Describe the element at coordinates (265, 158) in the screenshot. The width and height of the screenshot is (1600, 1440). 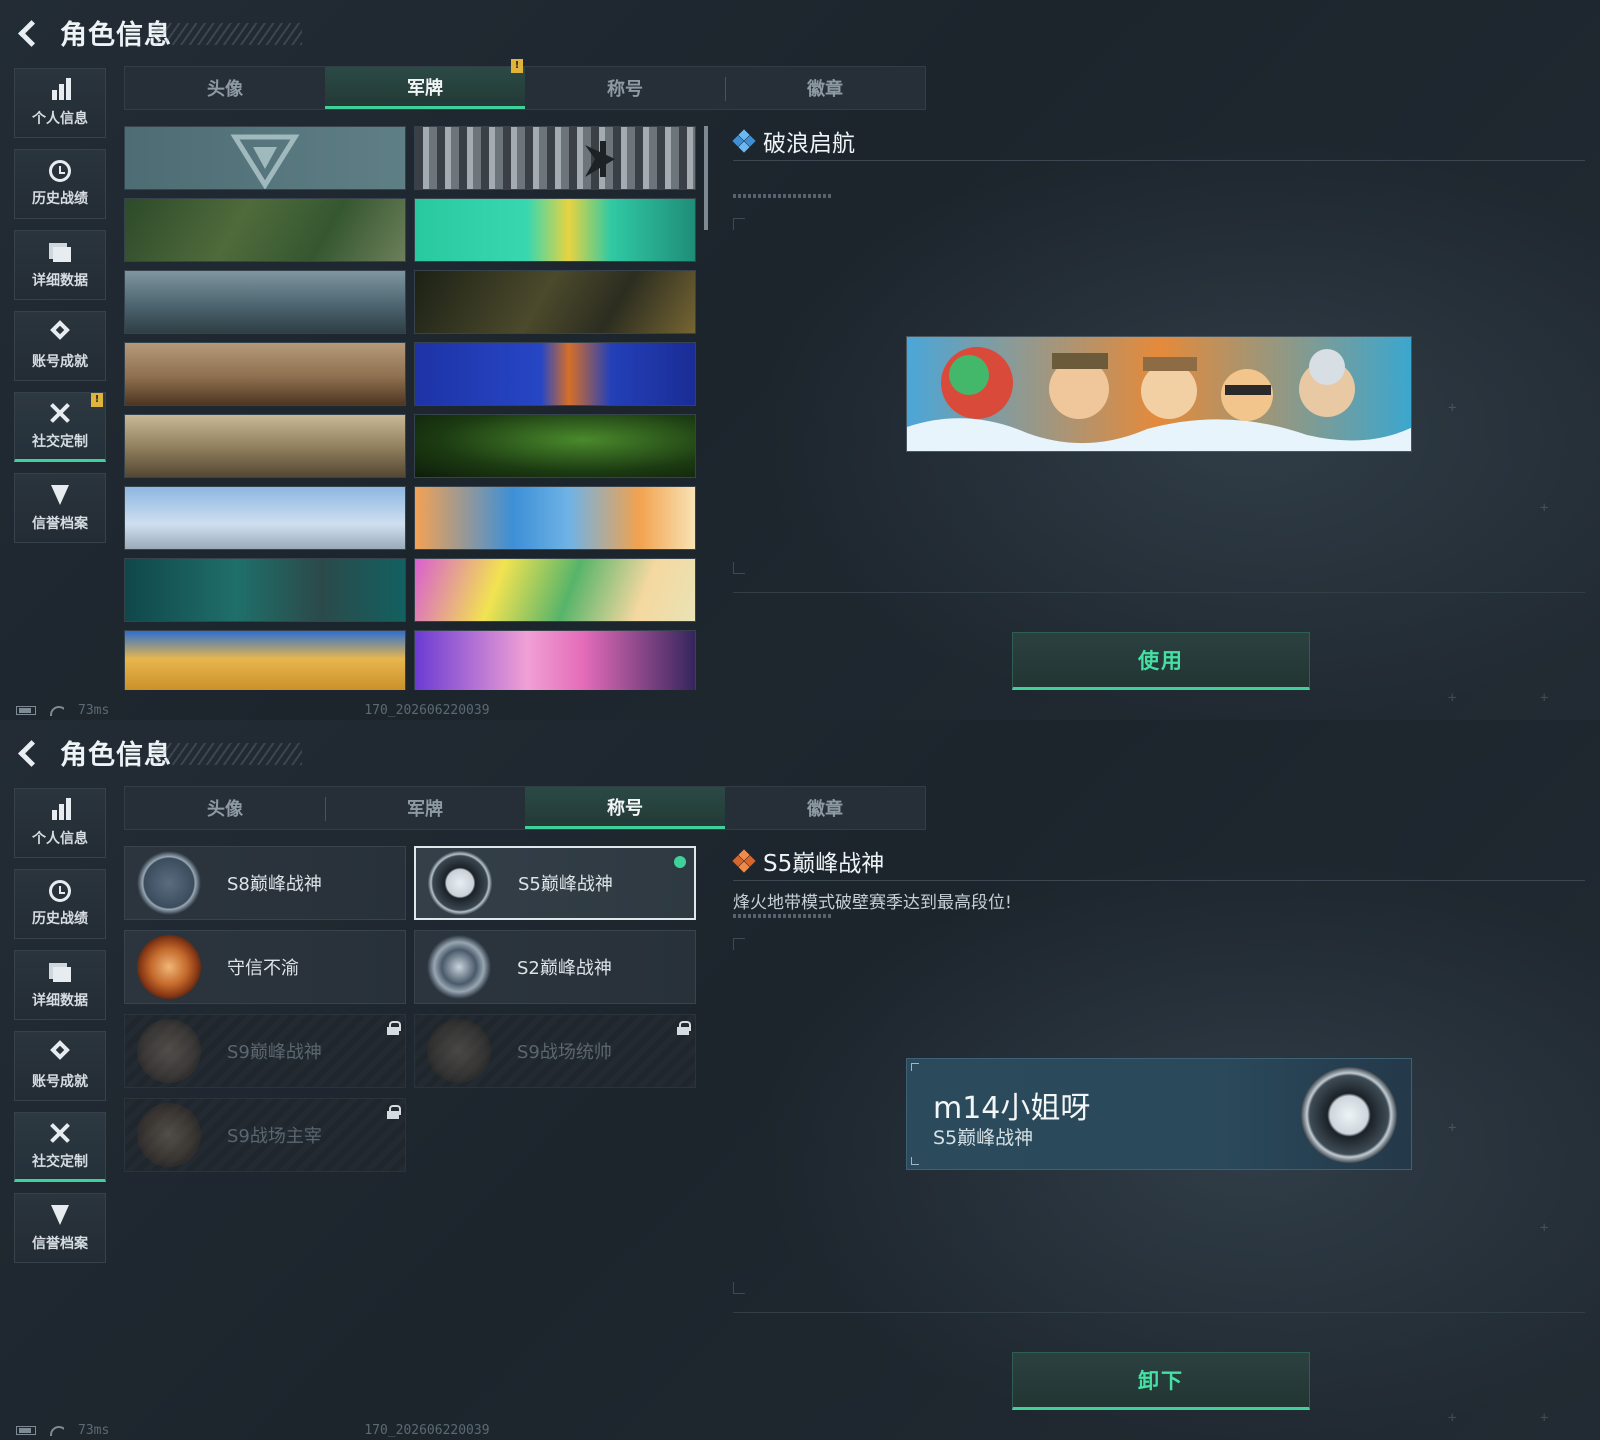
I see `banner-item-emblem-logo` at that location.